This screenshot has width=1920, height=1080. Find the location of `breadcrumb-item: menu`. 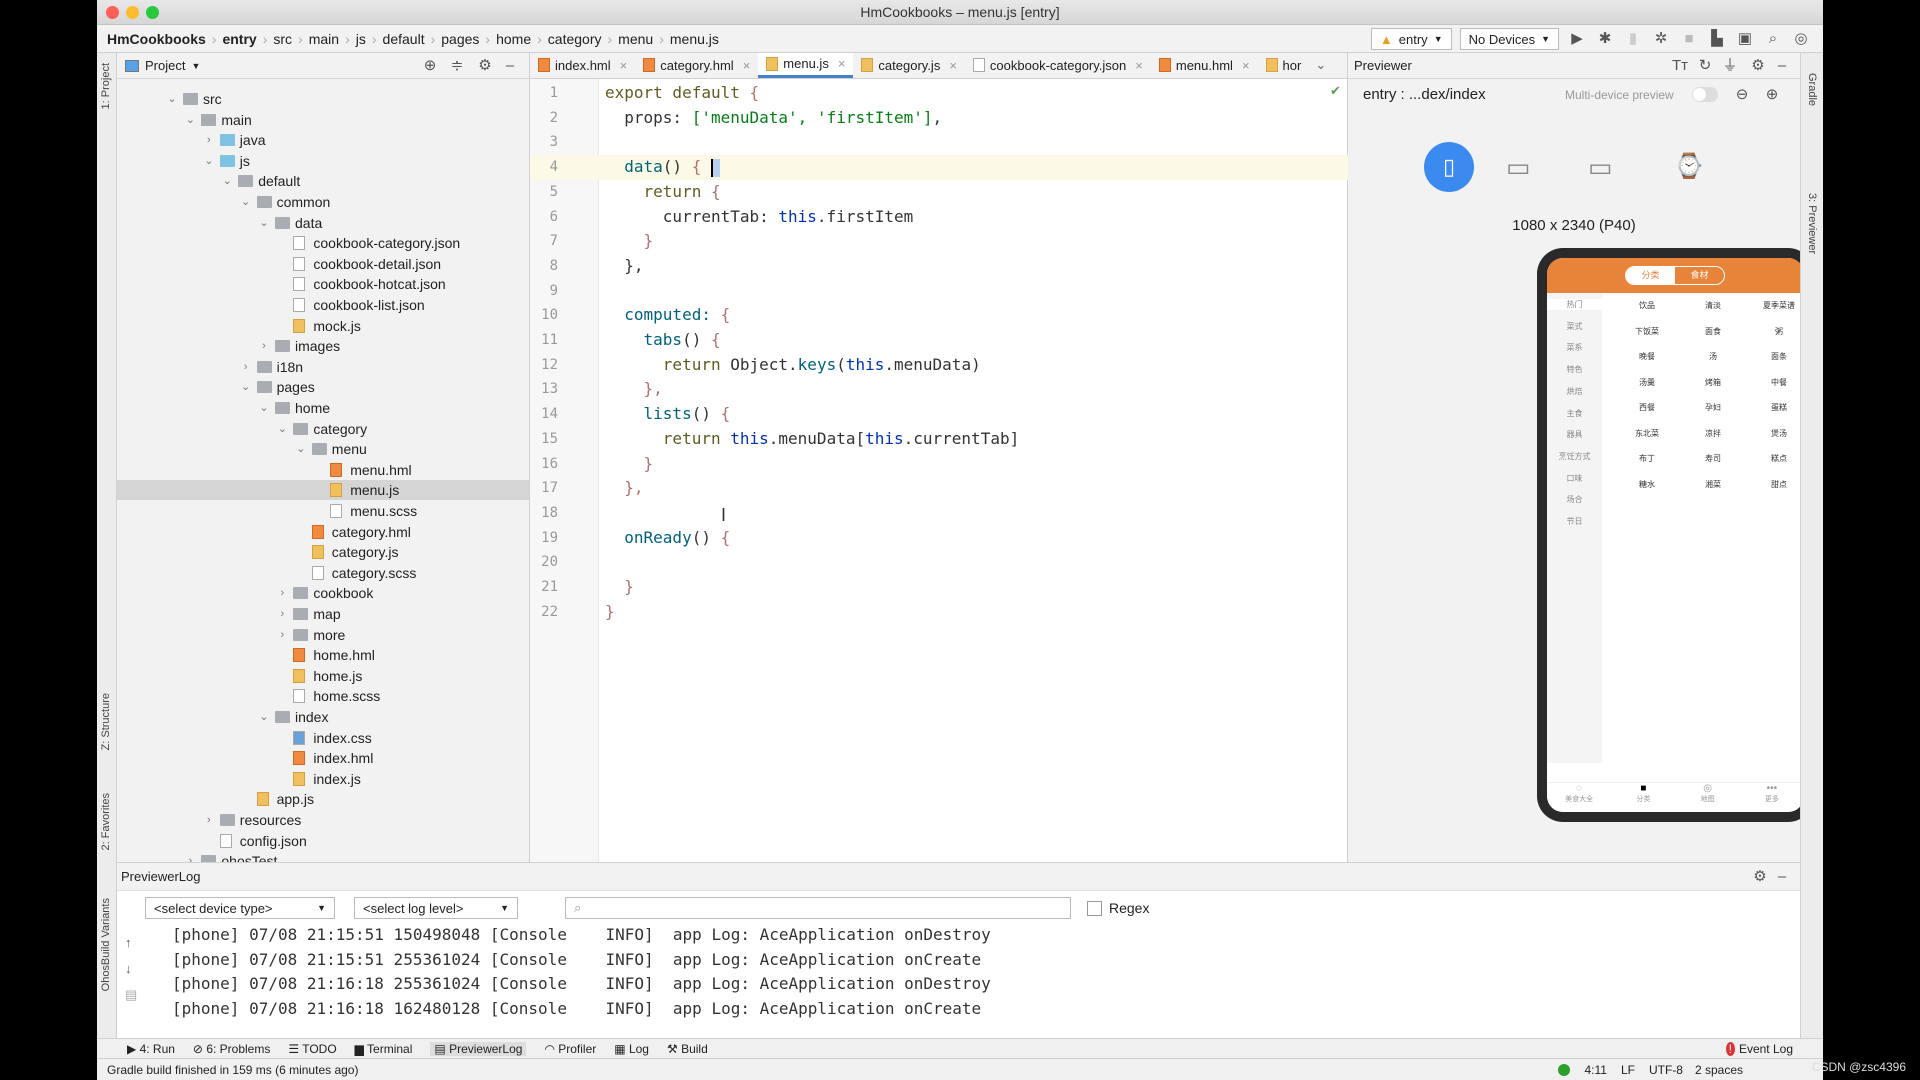

breadcrumb-item: menu is located at coordinates (635, 39).